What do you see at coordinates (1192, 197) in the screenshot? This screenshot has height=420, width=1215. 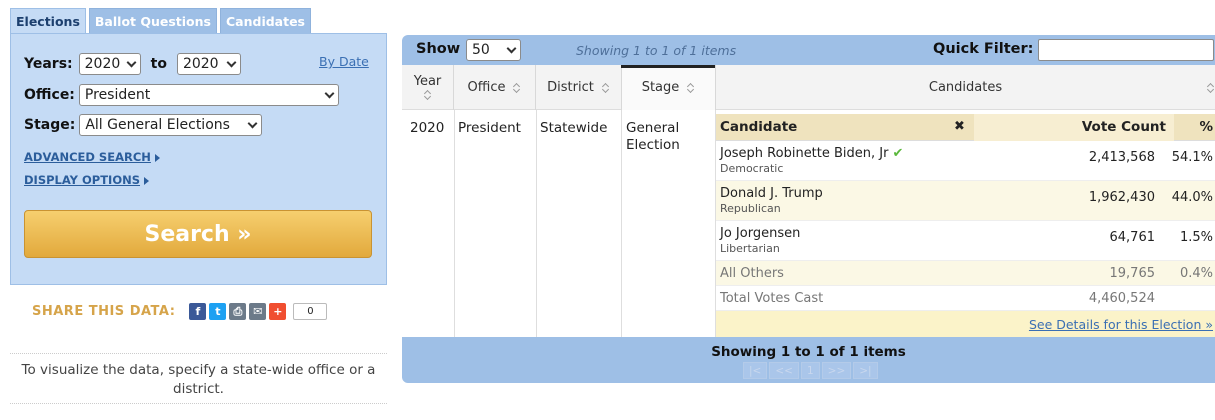 I see `candidate-percent: 44.0%` at bounding box center [1192, 197].